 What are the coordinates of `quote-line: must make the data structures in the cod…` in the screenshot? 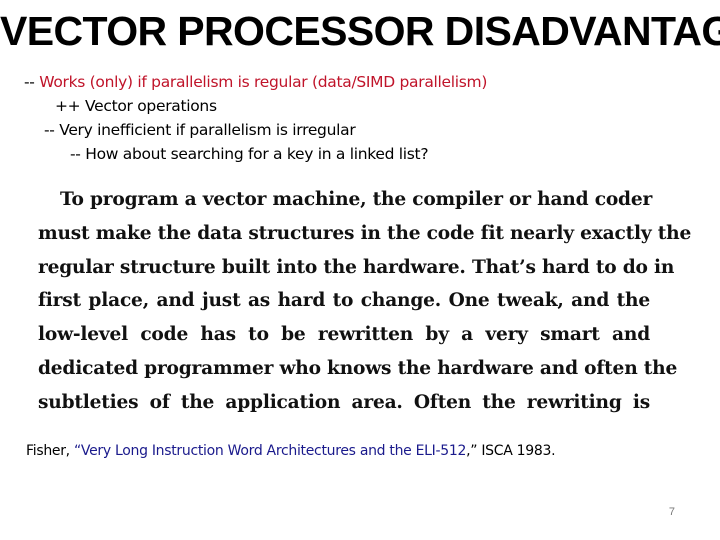 It's located at (365, 233).